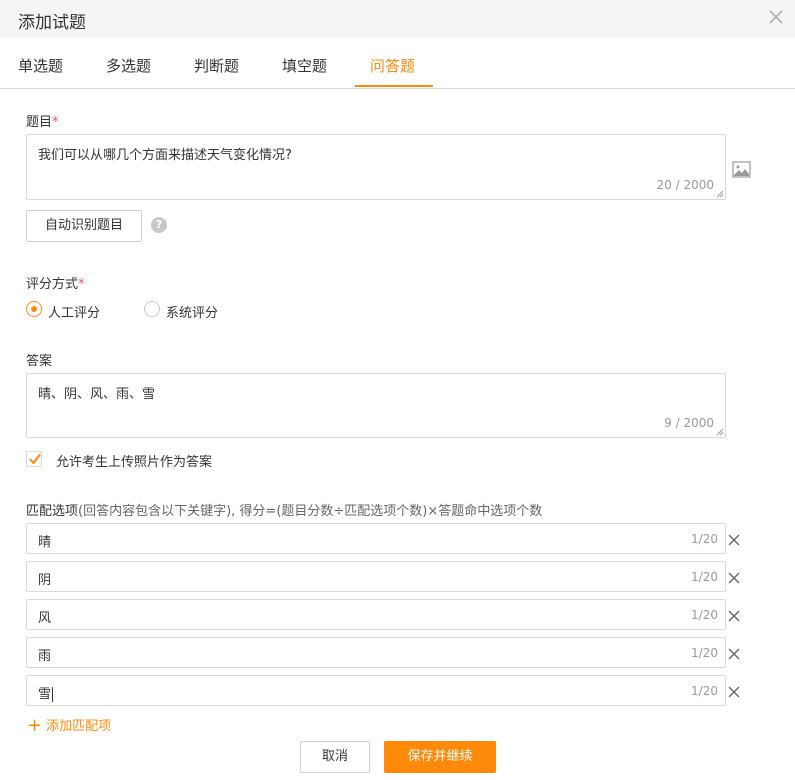  What do you see at coordinates (52, 511) in the screenshot?
I see `match-options-label: 匹配选项` at bounding box center [52, 511].